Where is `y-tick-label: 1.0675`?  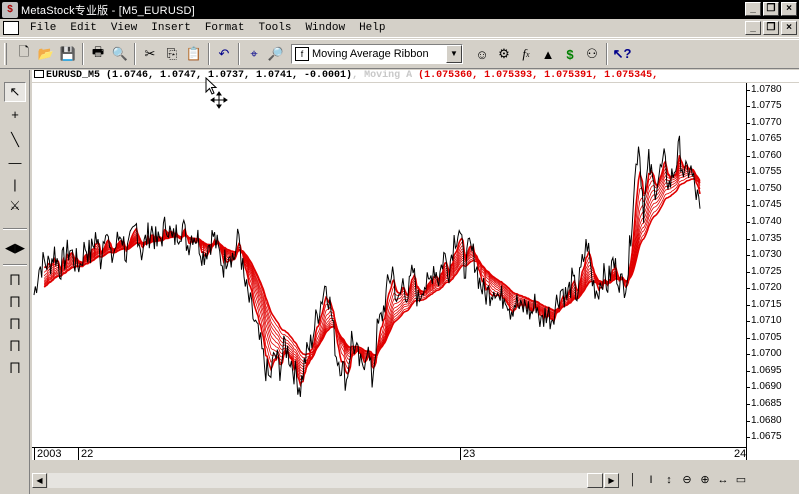
y-tick-label: 1.0675 is located at coordinates (764, 437).